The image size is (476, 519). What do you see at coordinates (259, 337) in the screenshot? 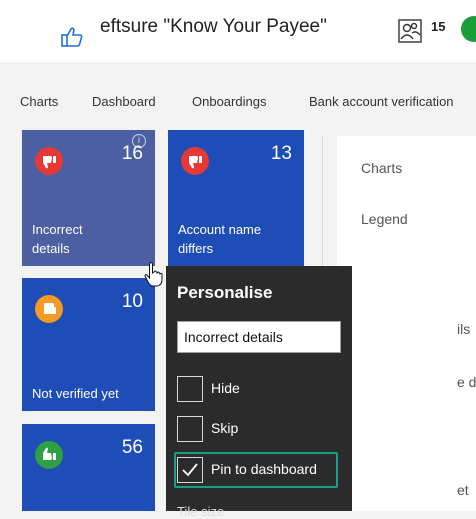
I see `tile-name-input` at bounding box center [259, 337].